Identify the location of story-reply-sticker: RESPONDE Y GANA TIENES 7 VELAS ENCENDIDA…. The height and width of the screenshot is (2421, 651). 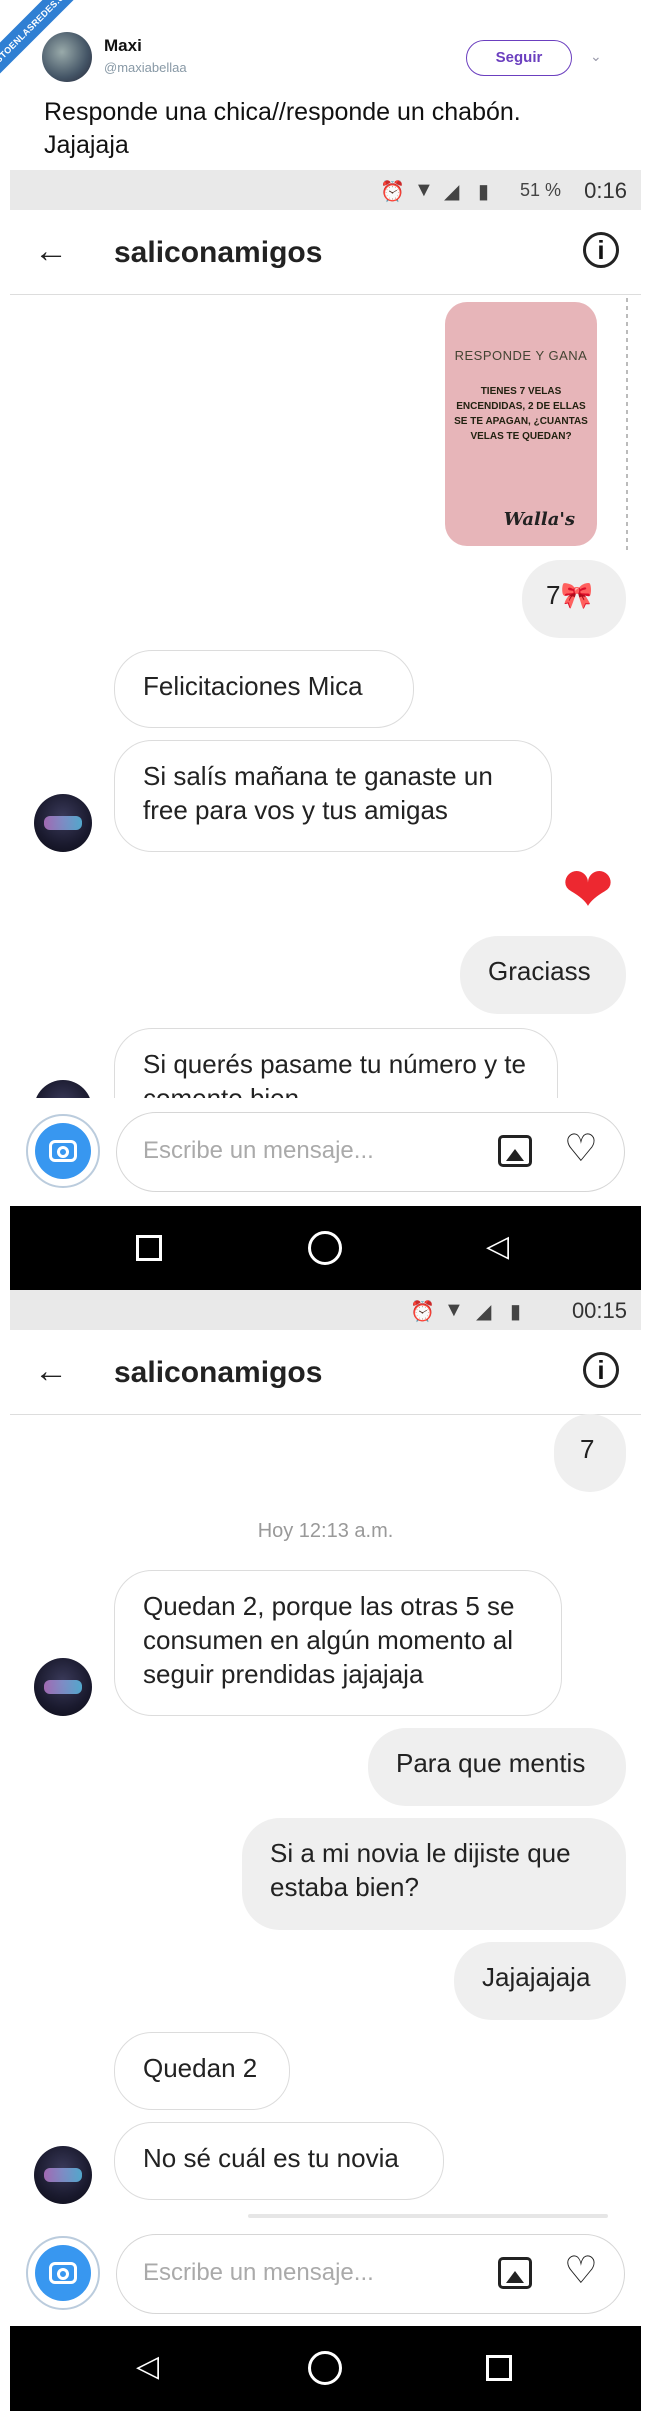
(521, 424).